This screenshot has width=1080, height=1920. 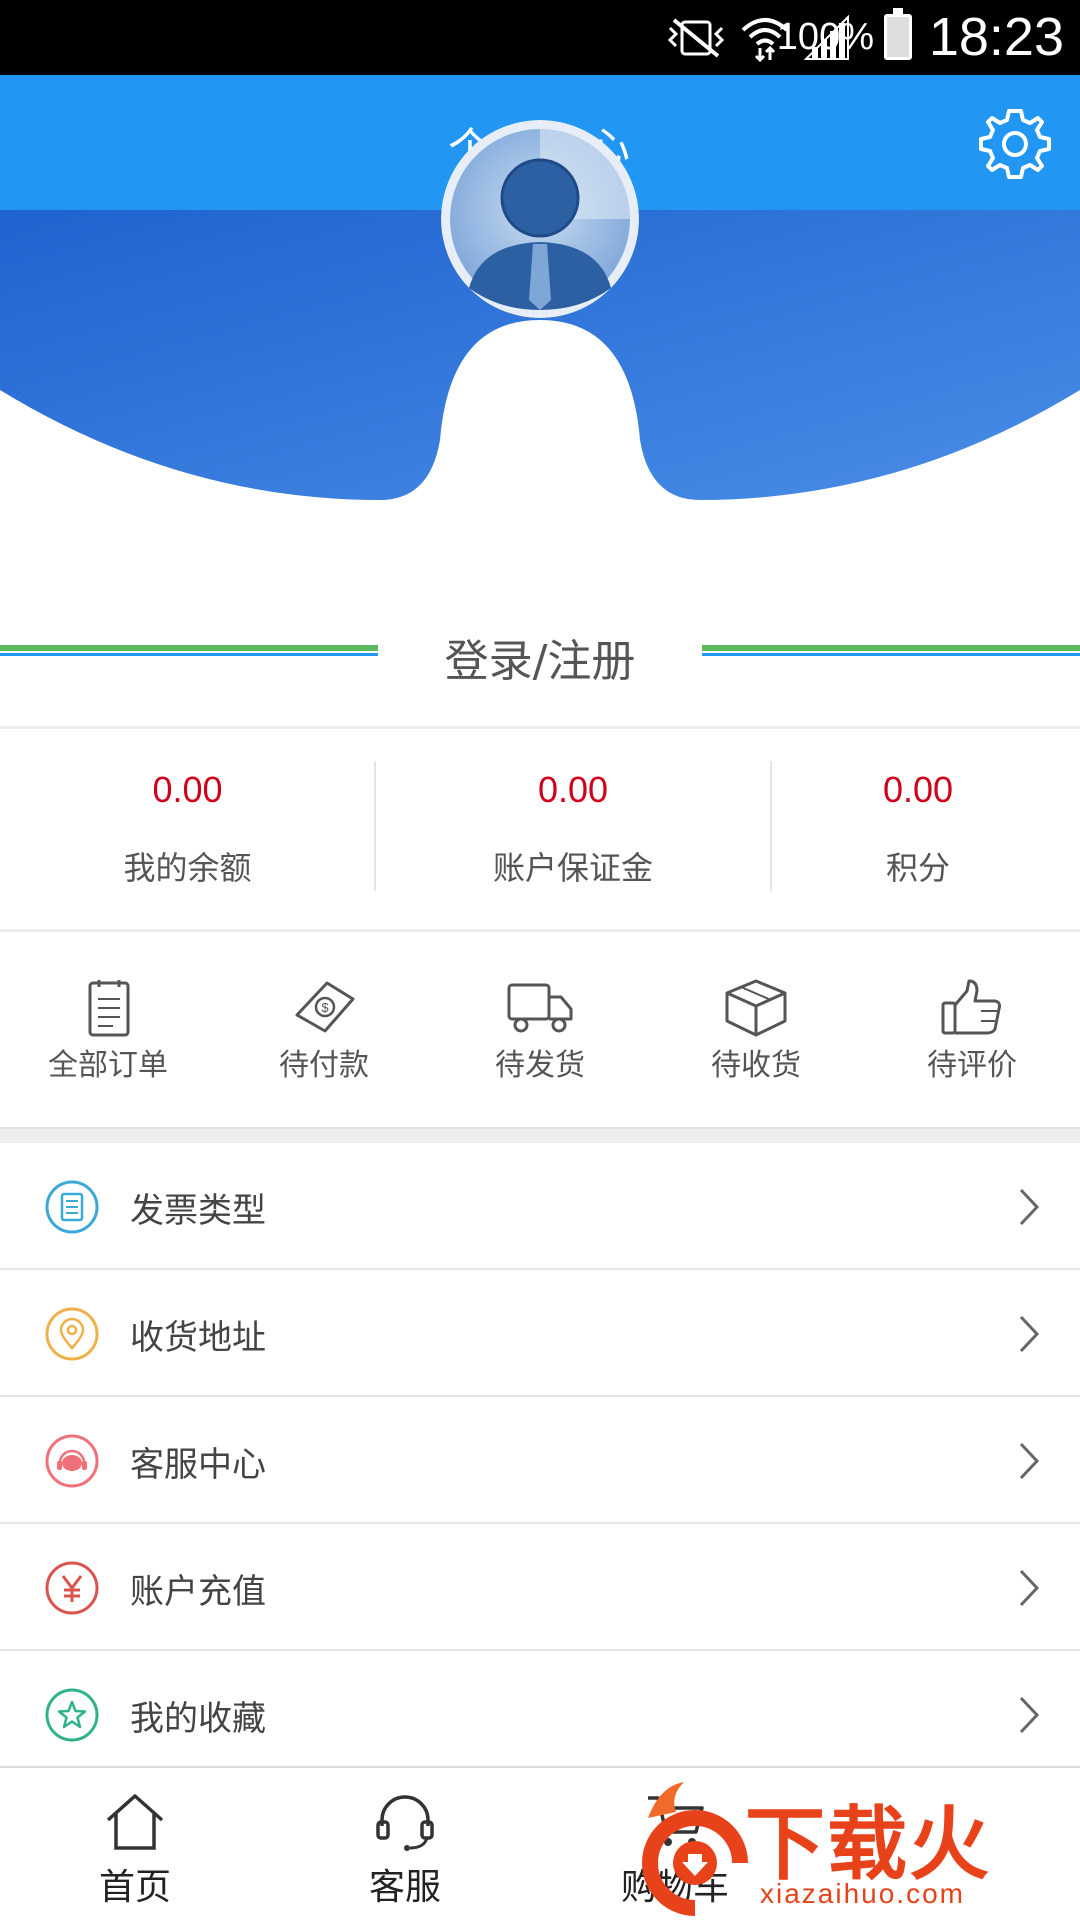 What do you see at coordinates (540, 1135) in the screenshot?
I see `section-separator` at bounding box center [540, 1135].